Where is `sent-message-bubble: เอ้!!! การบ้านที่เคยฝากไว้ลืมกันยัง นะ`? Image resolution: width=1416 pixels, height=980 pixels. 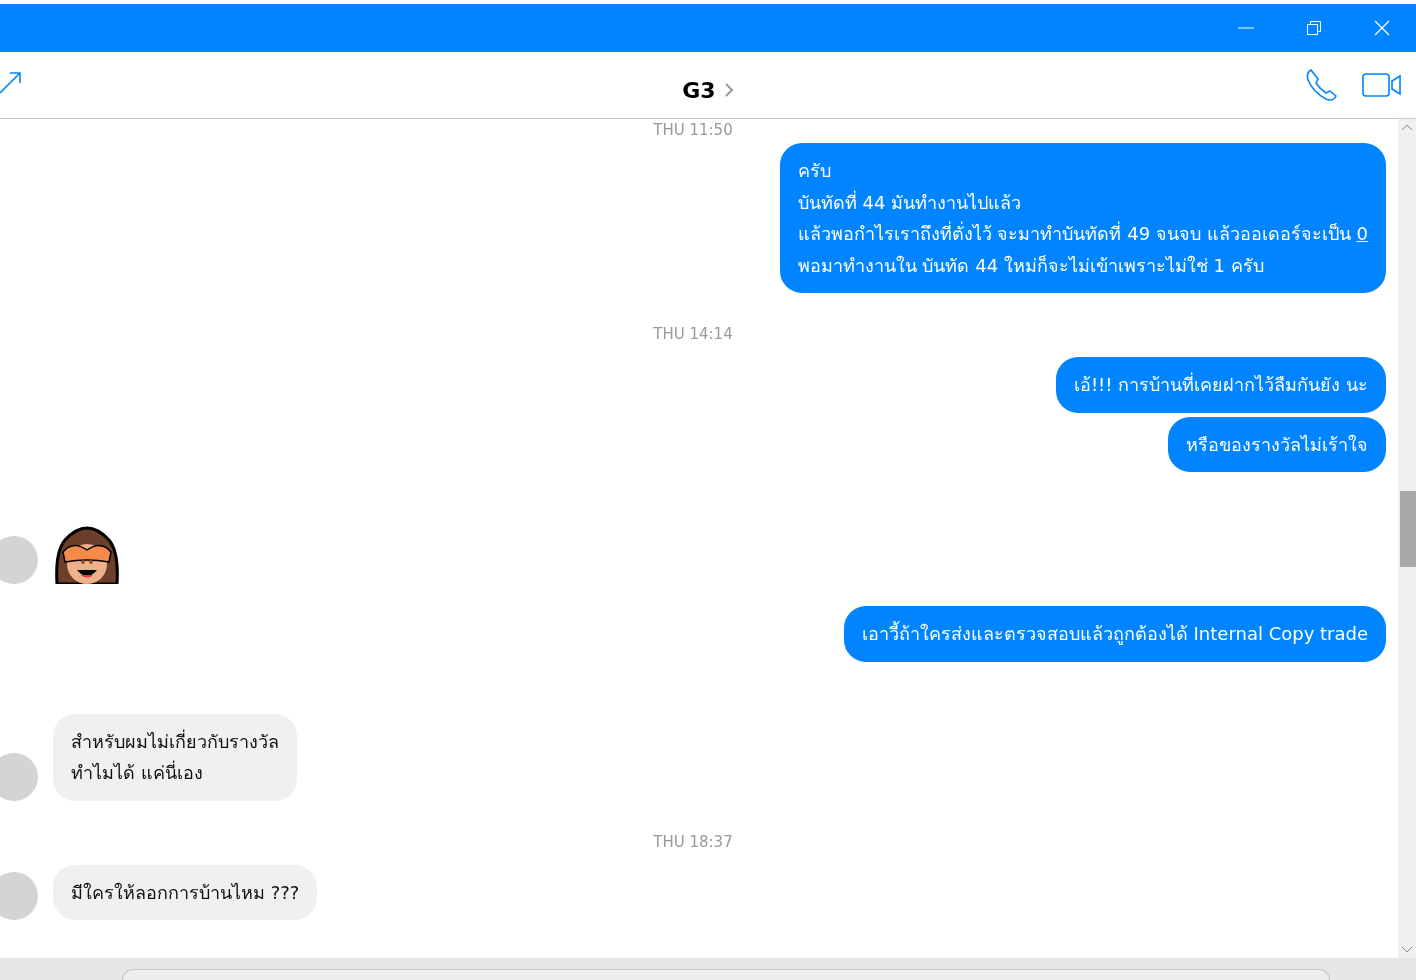 sent-message-bubble: เอ้!!! การบ้านที่เคยฝากไว้ลืมกันยัง นะ is located at coordinates (1220, 385).